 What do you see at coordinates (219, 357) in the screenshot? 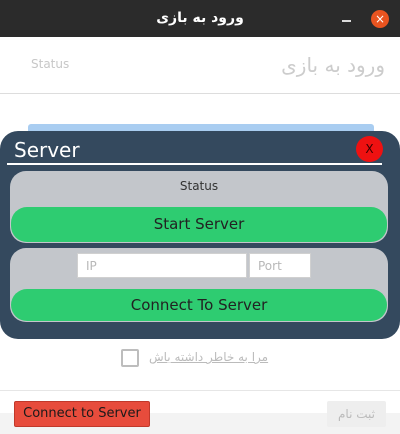
I see `remember-me-label: مرا به خاطر داشته باش` at bounding box center [219, 357].